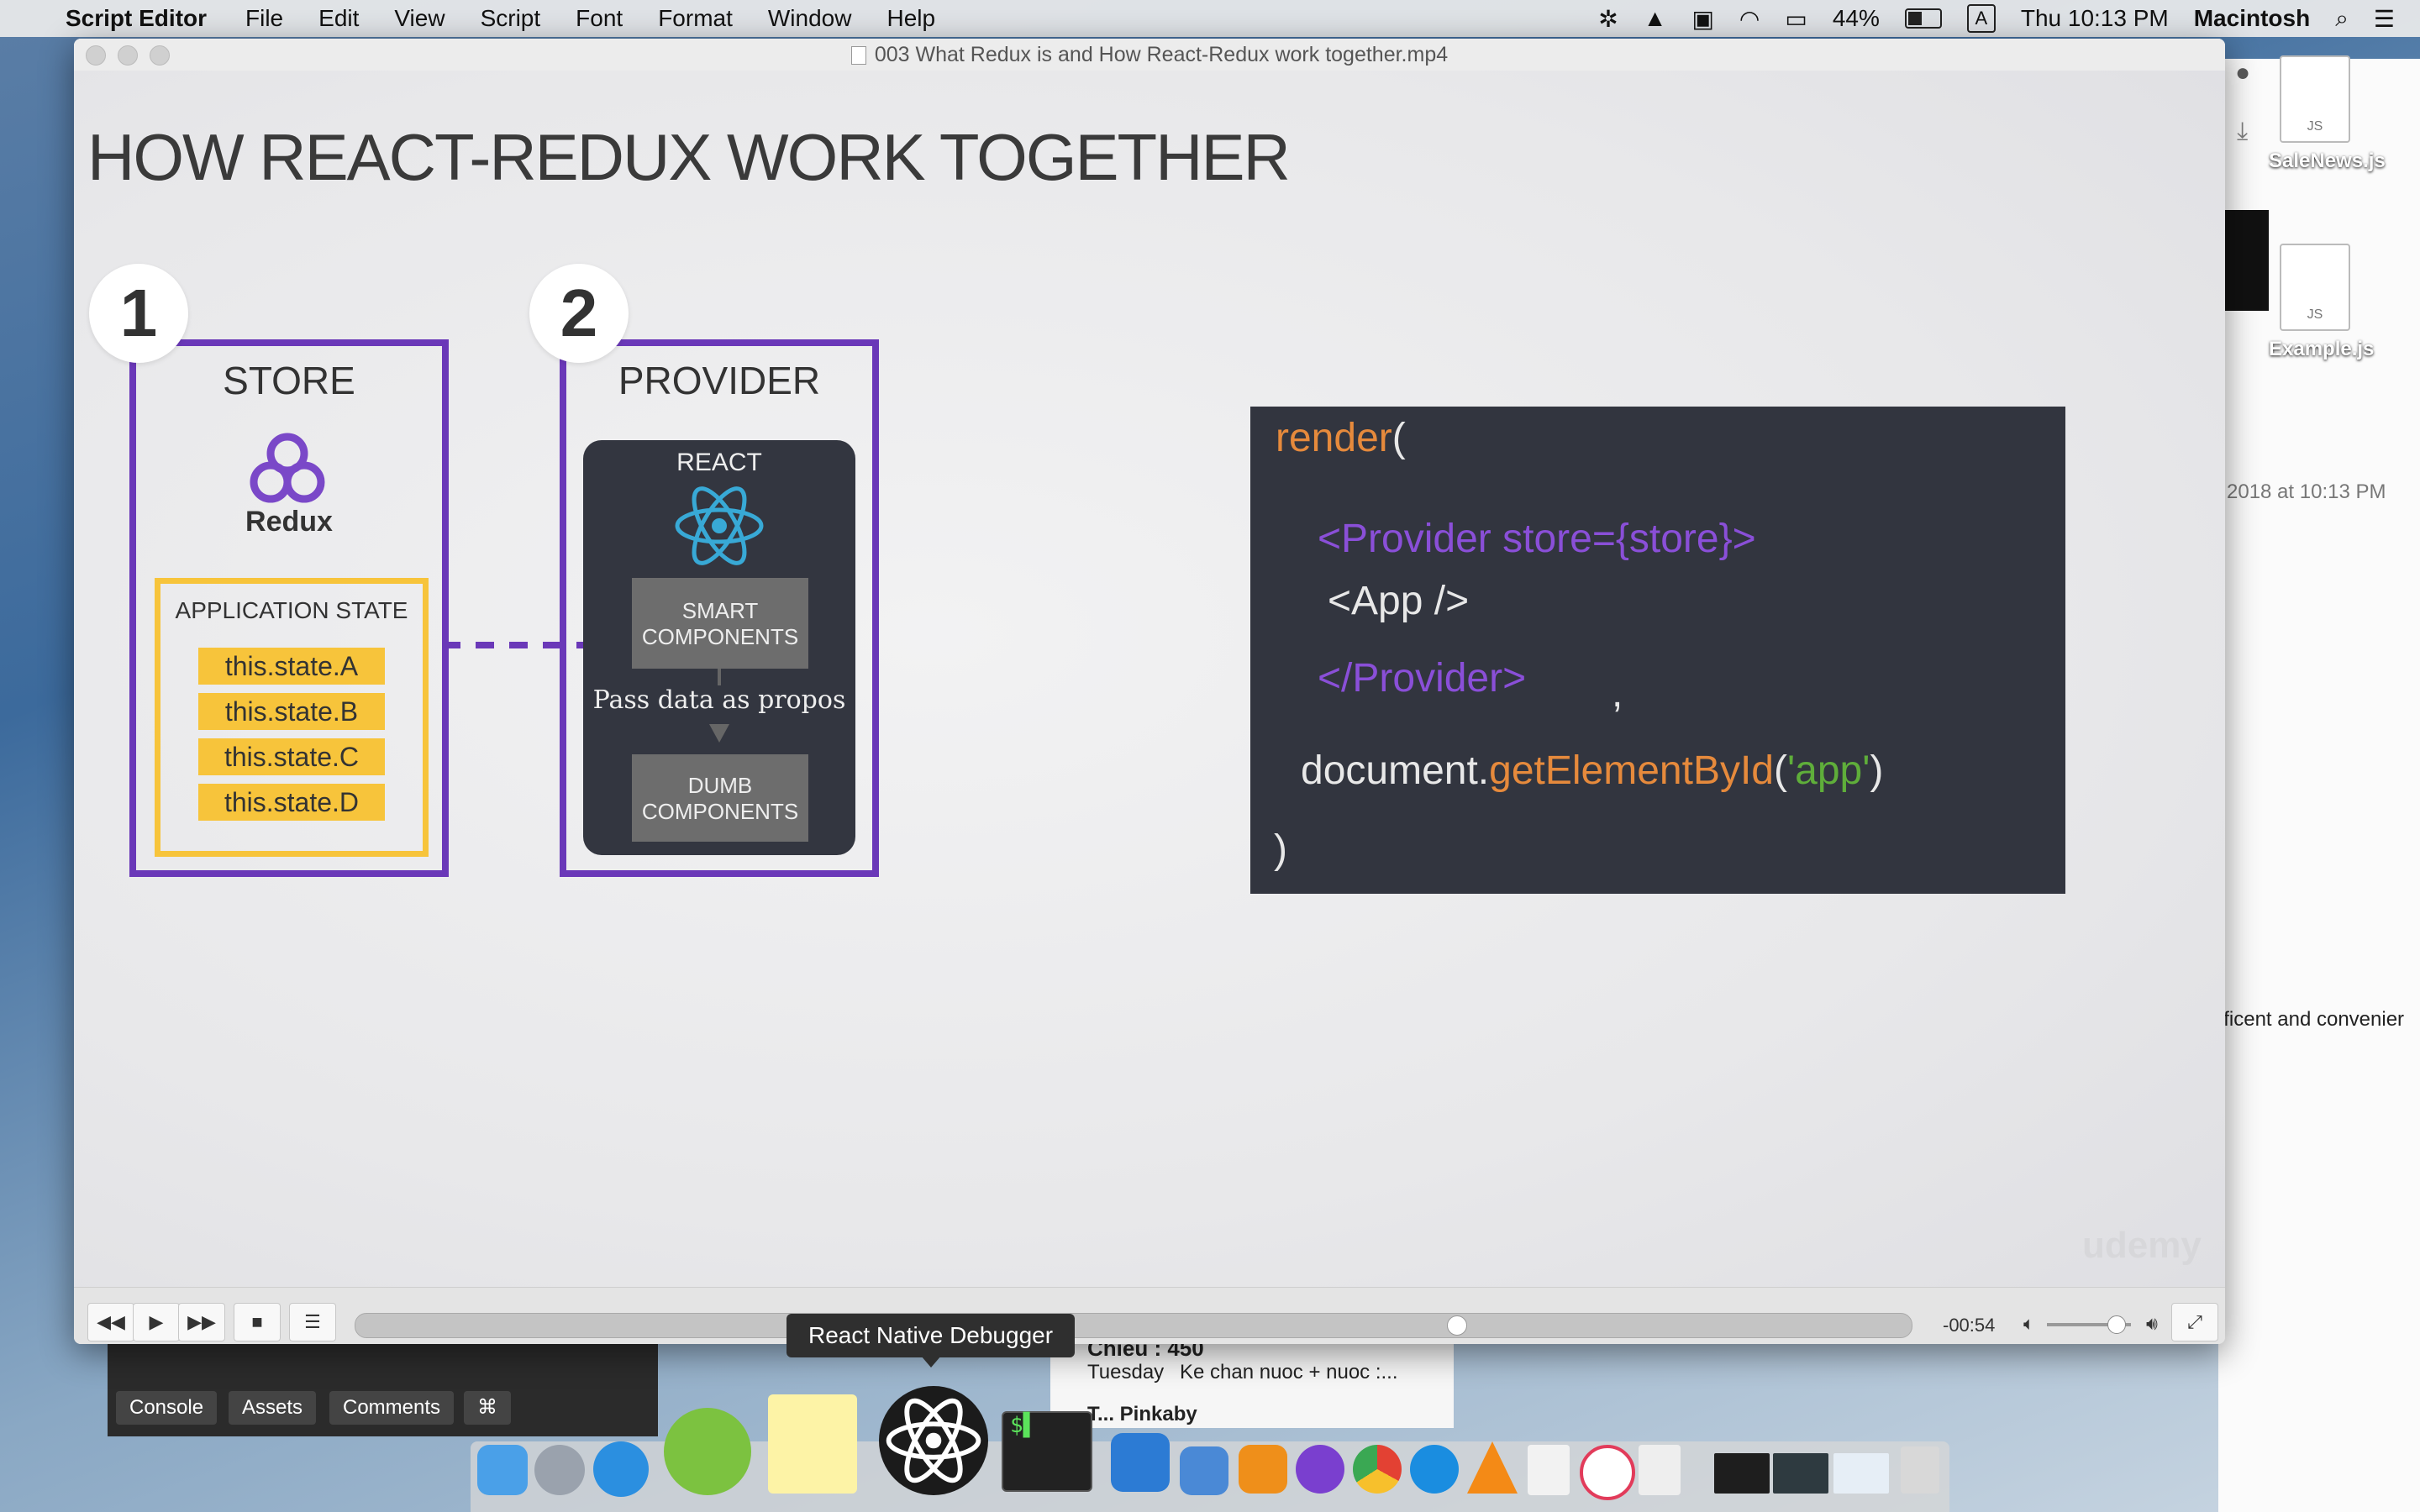  What do you see at coordinates (157, 1322) in the screenshot?
I see `play-button: ▶` at bounding box center [157, 1322].